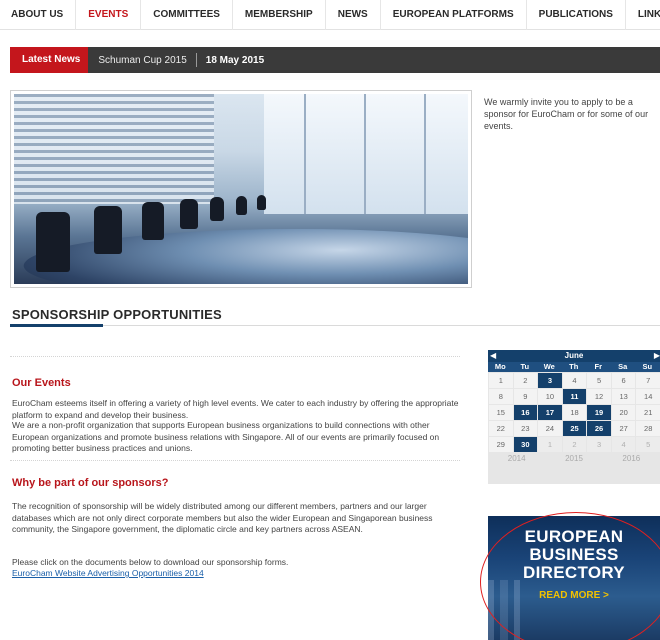 The width and height of the screenshot is (660, 640). Describe the element at coordinates (623, 396) in the screenshot. I see `calendar-day: 13` at that location.